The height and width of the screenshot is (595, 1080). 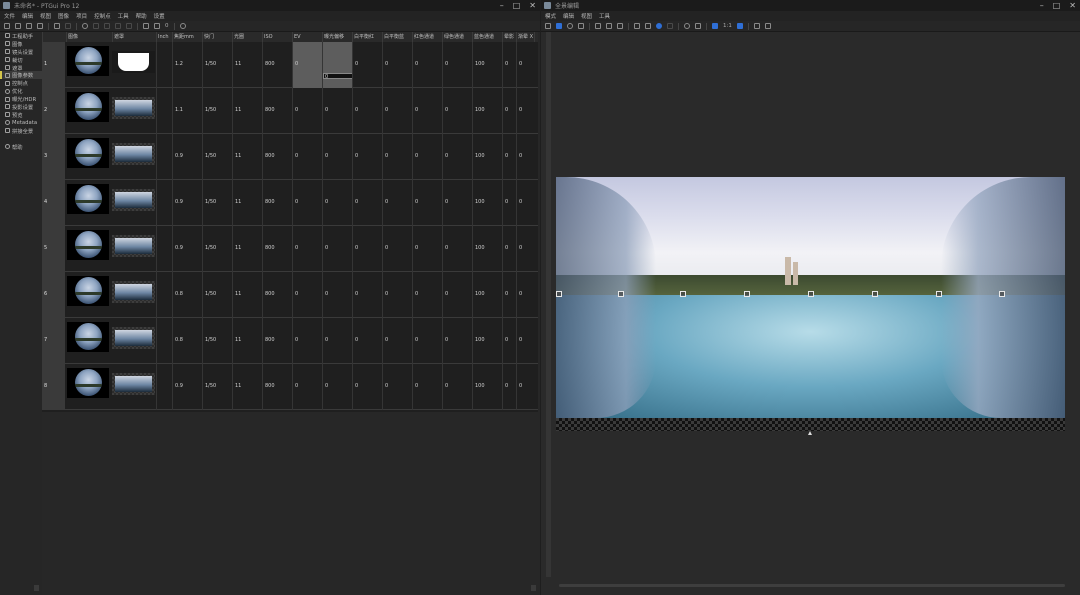 What do you see at coordinates (659, 26) in the screenshot?
I see `globe-icon` at bounding box center [659, 26].